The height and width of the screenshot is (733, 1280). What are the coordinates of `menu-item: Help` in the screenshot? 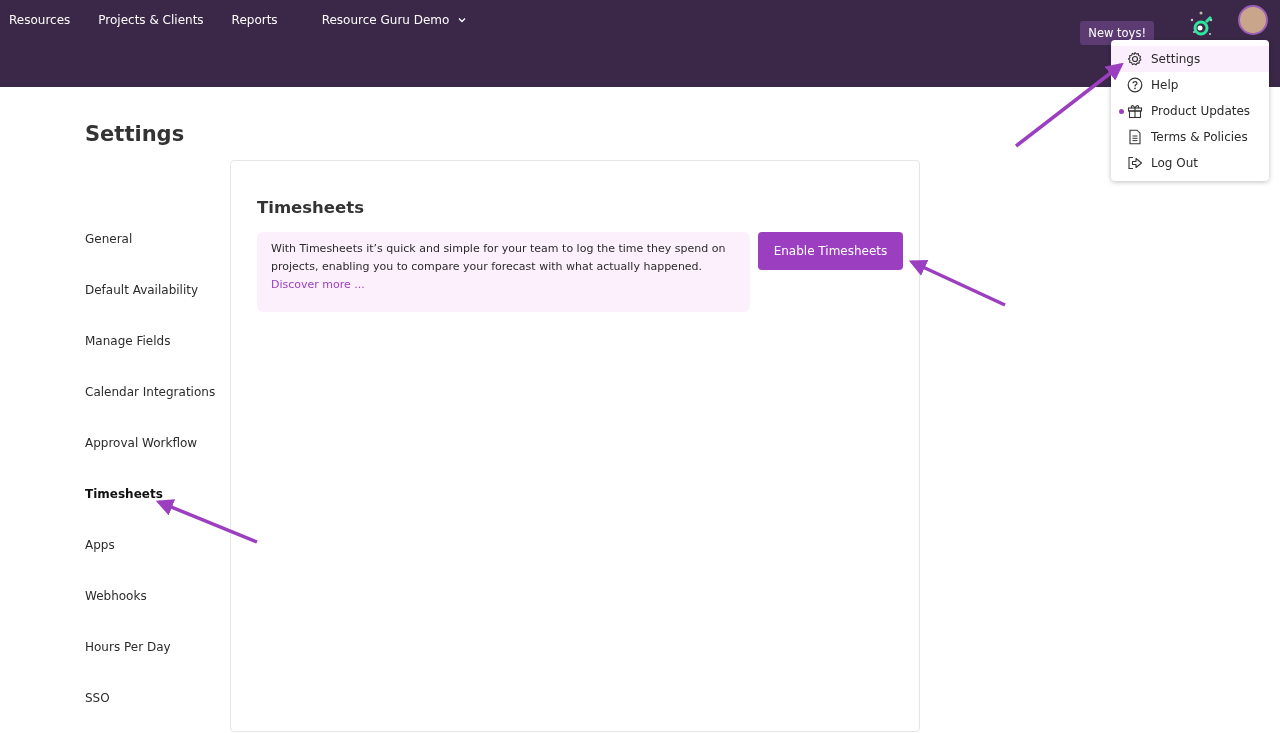 It's located at (1190, 85).